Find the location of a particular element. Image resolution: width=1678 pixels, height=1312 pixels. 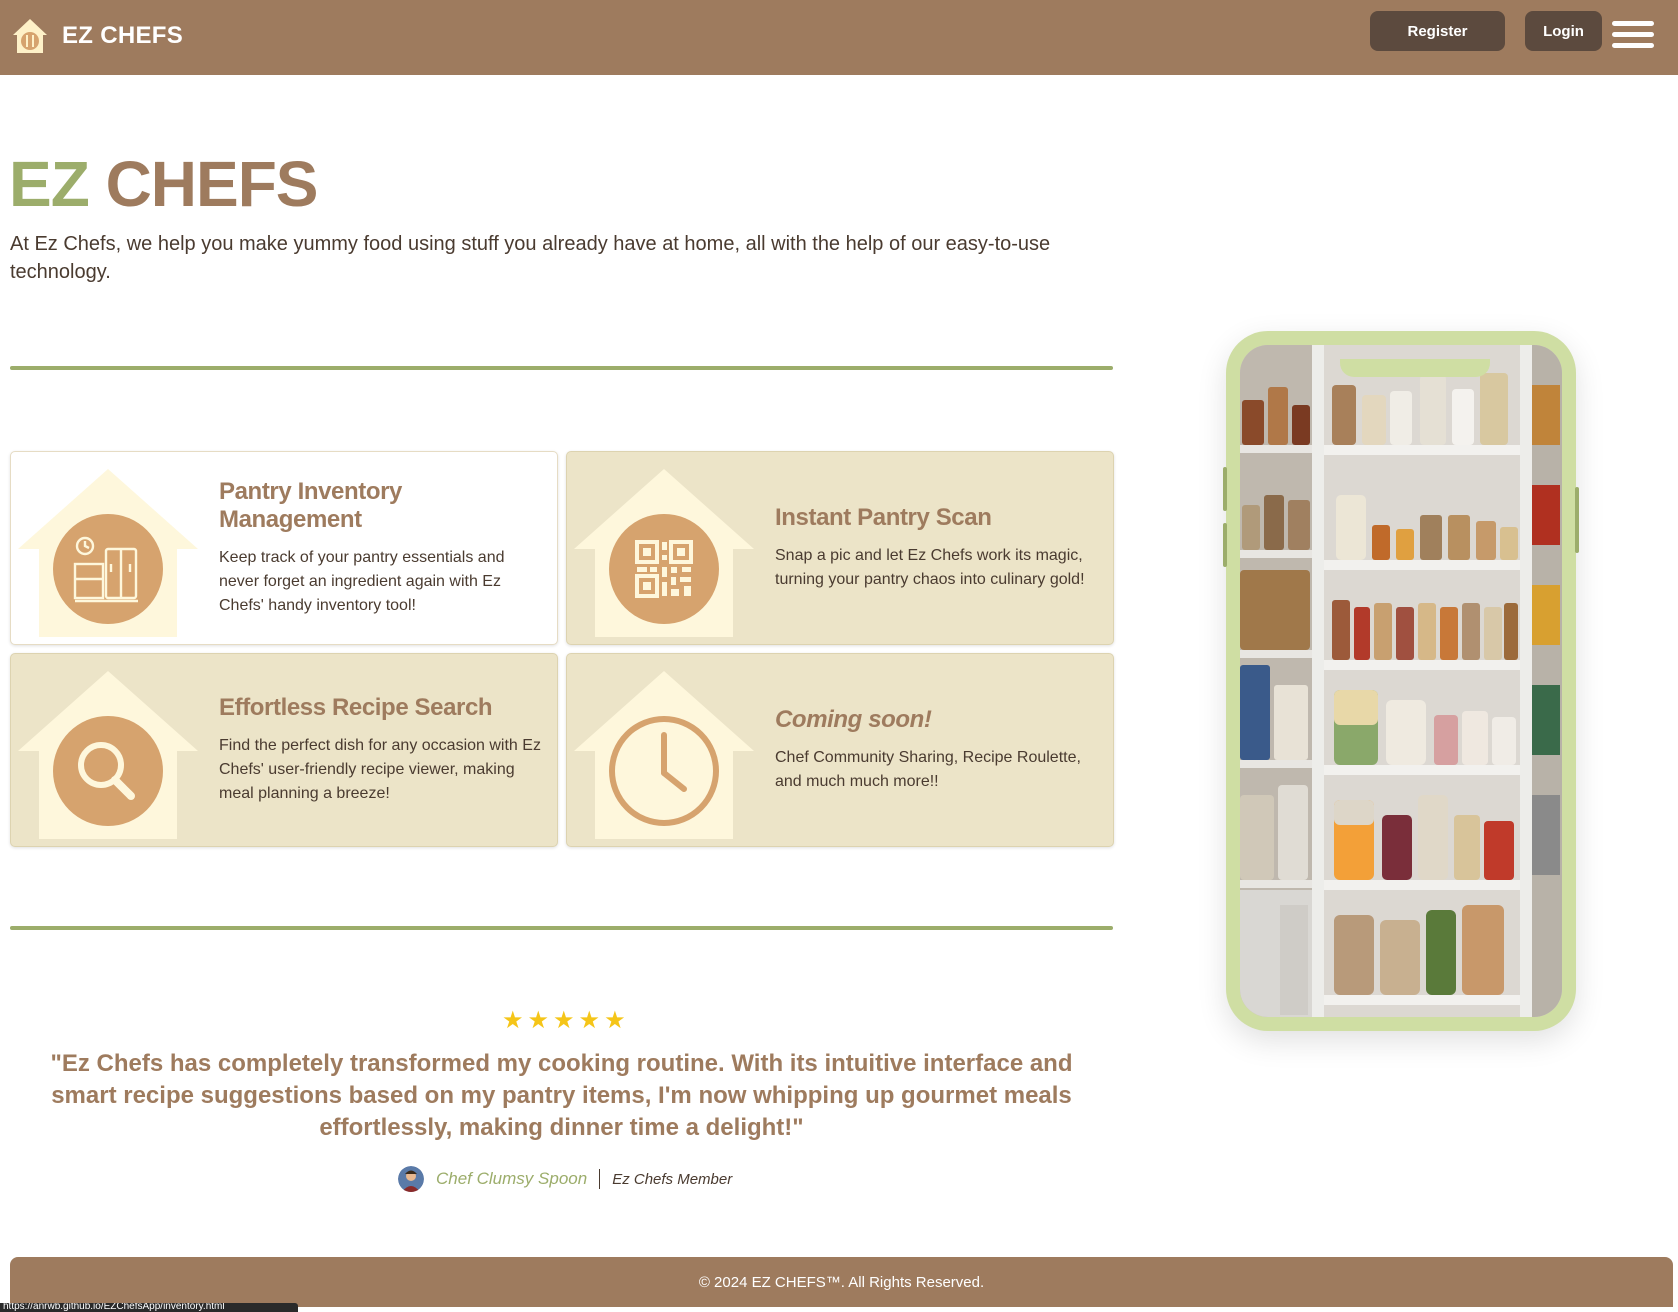

page-title-part1: EZ is located at coordinates (49, 184).